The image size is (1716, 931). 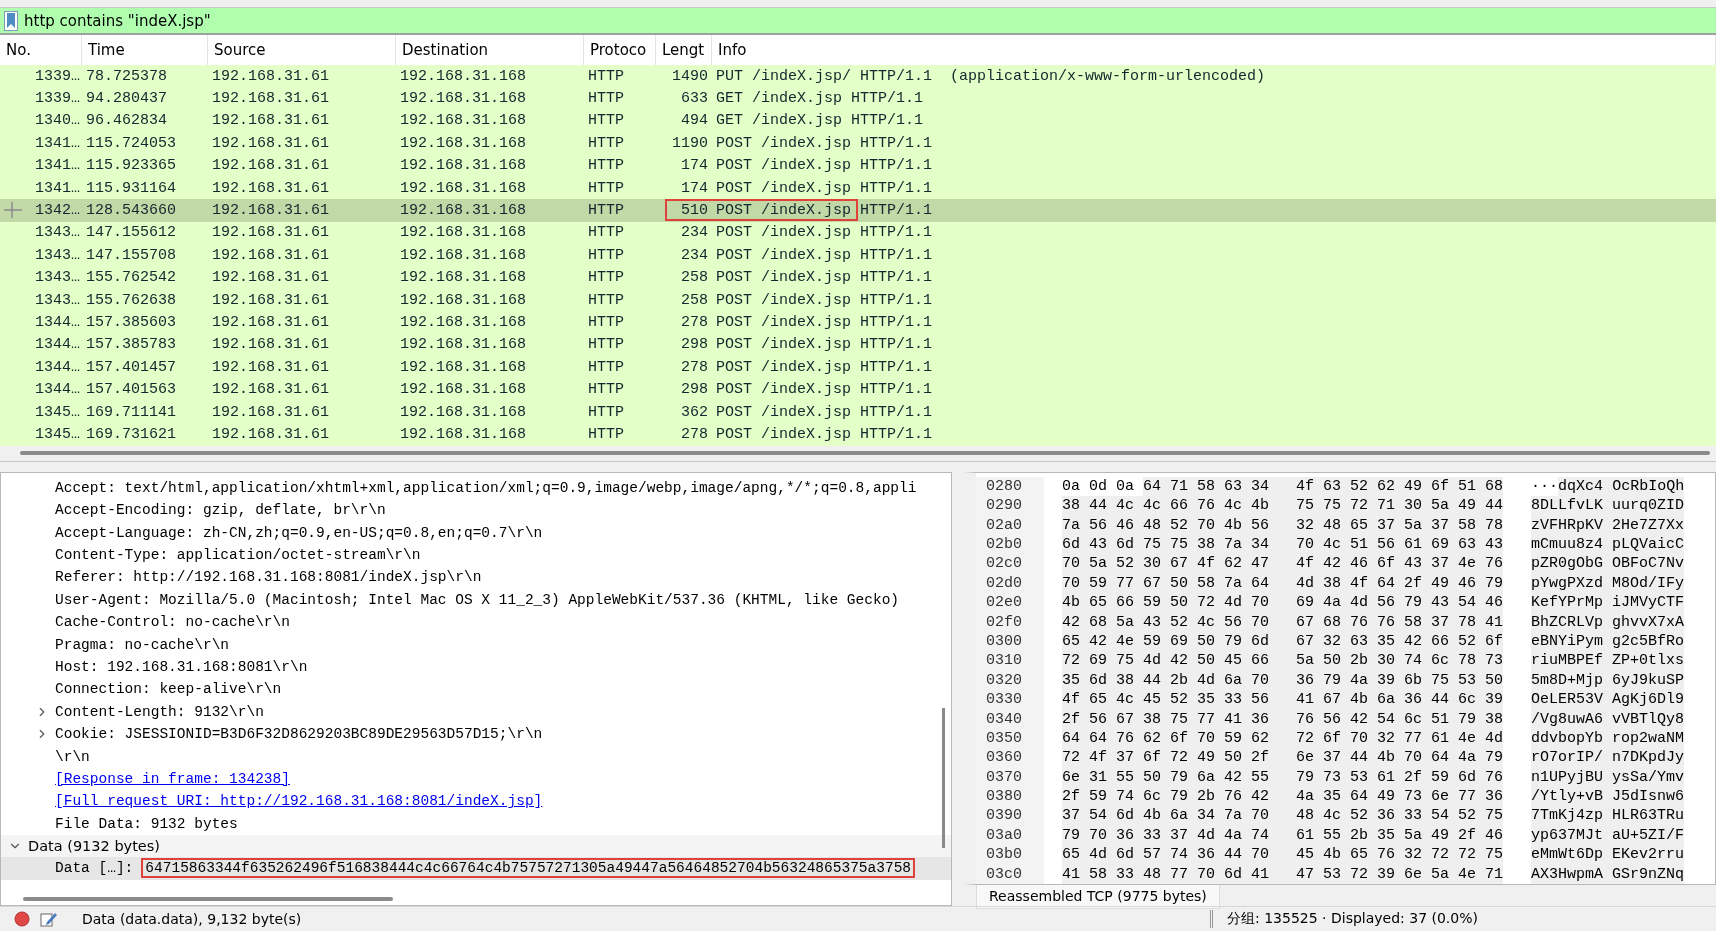 I want to click on packet-row: 1343… 147.155612 192.168.31.61 192.168.31.168 HTTP 234 POST /indeX.jsp HTTP/1.1, so click(x=858, y=233).